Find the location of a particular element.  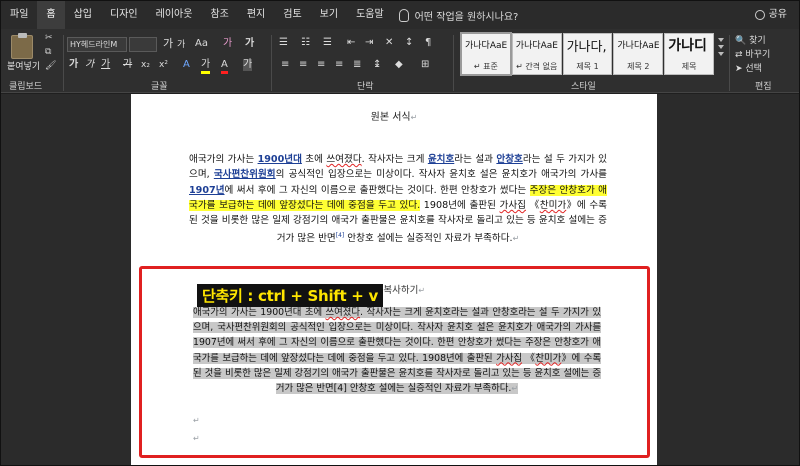

numbering-icon: ☷ is located at coordinates (305, 43).